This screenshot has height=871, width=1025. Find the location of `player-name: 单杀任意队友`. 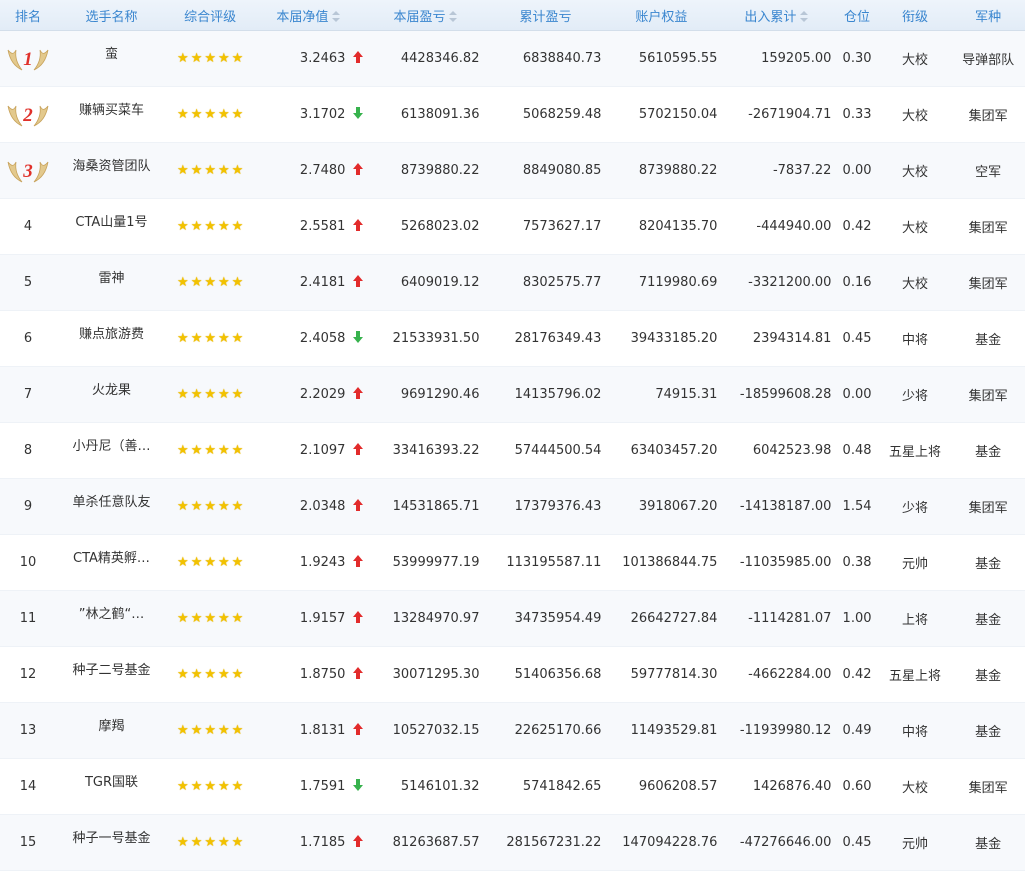

player-name: 单杀任意队友 is located at coordinates (111, 500).